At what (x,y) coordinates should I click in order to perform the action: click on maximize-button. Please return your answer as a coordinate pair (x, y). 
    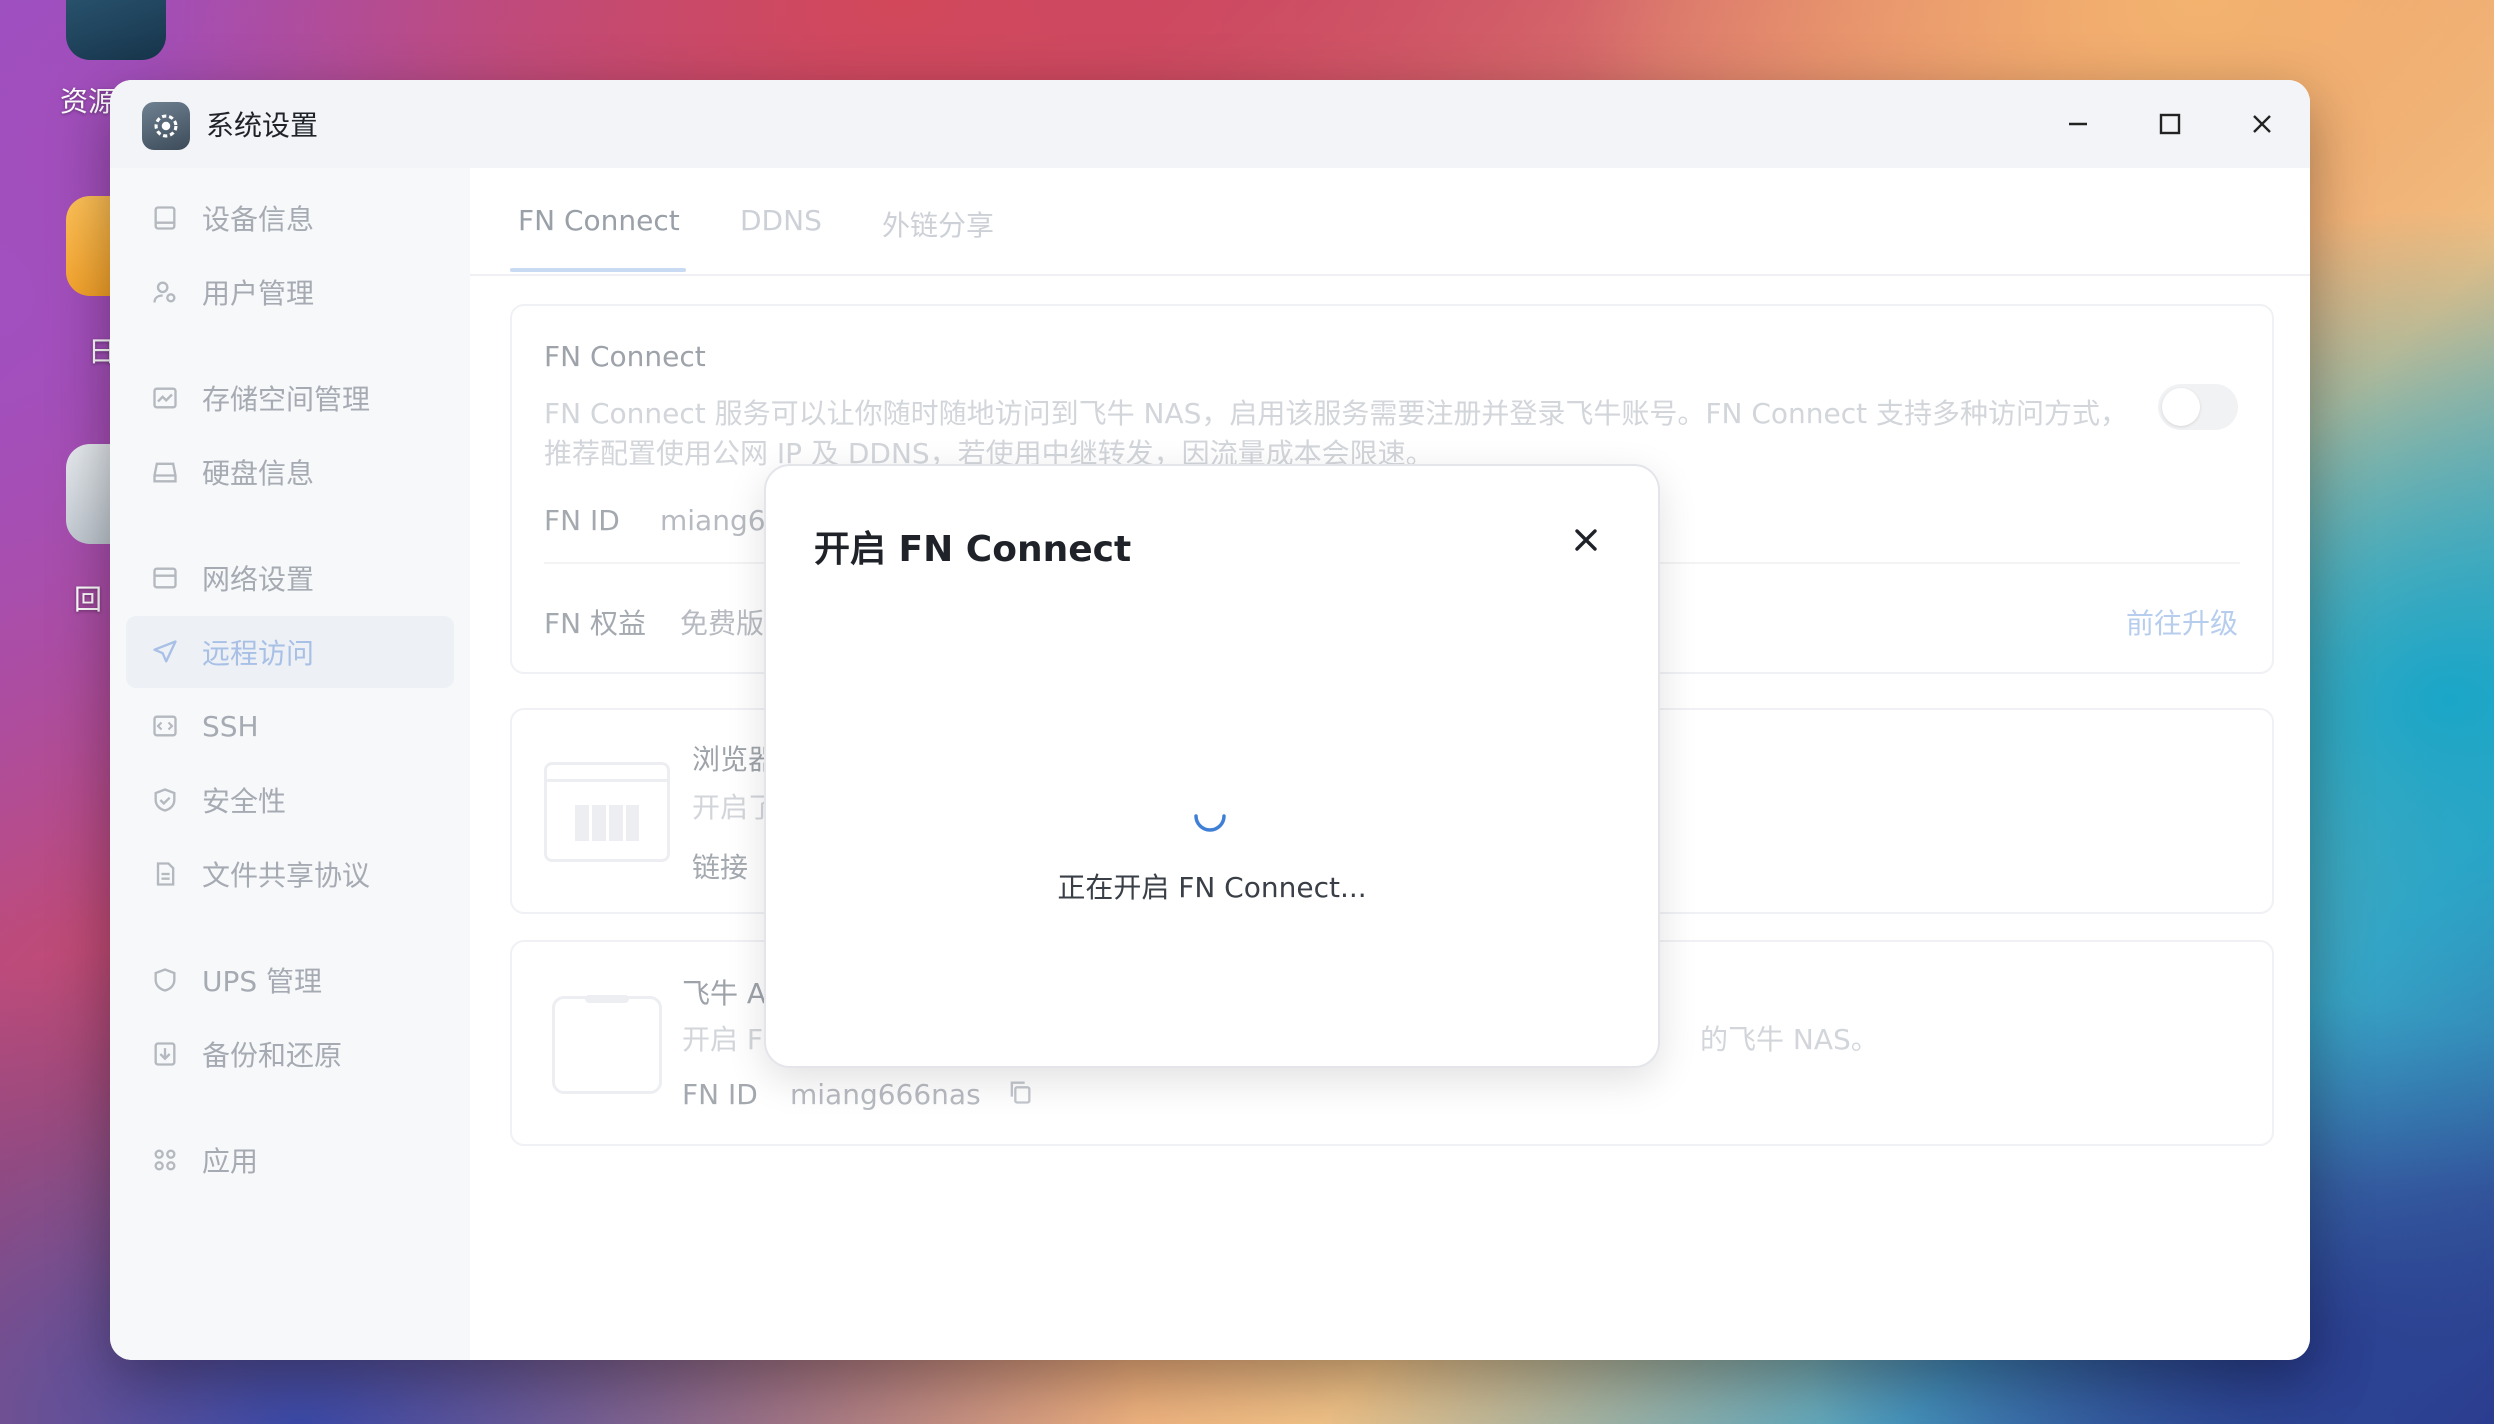
    Looking at the image, I should click on (2170, 124).